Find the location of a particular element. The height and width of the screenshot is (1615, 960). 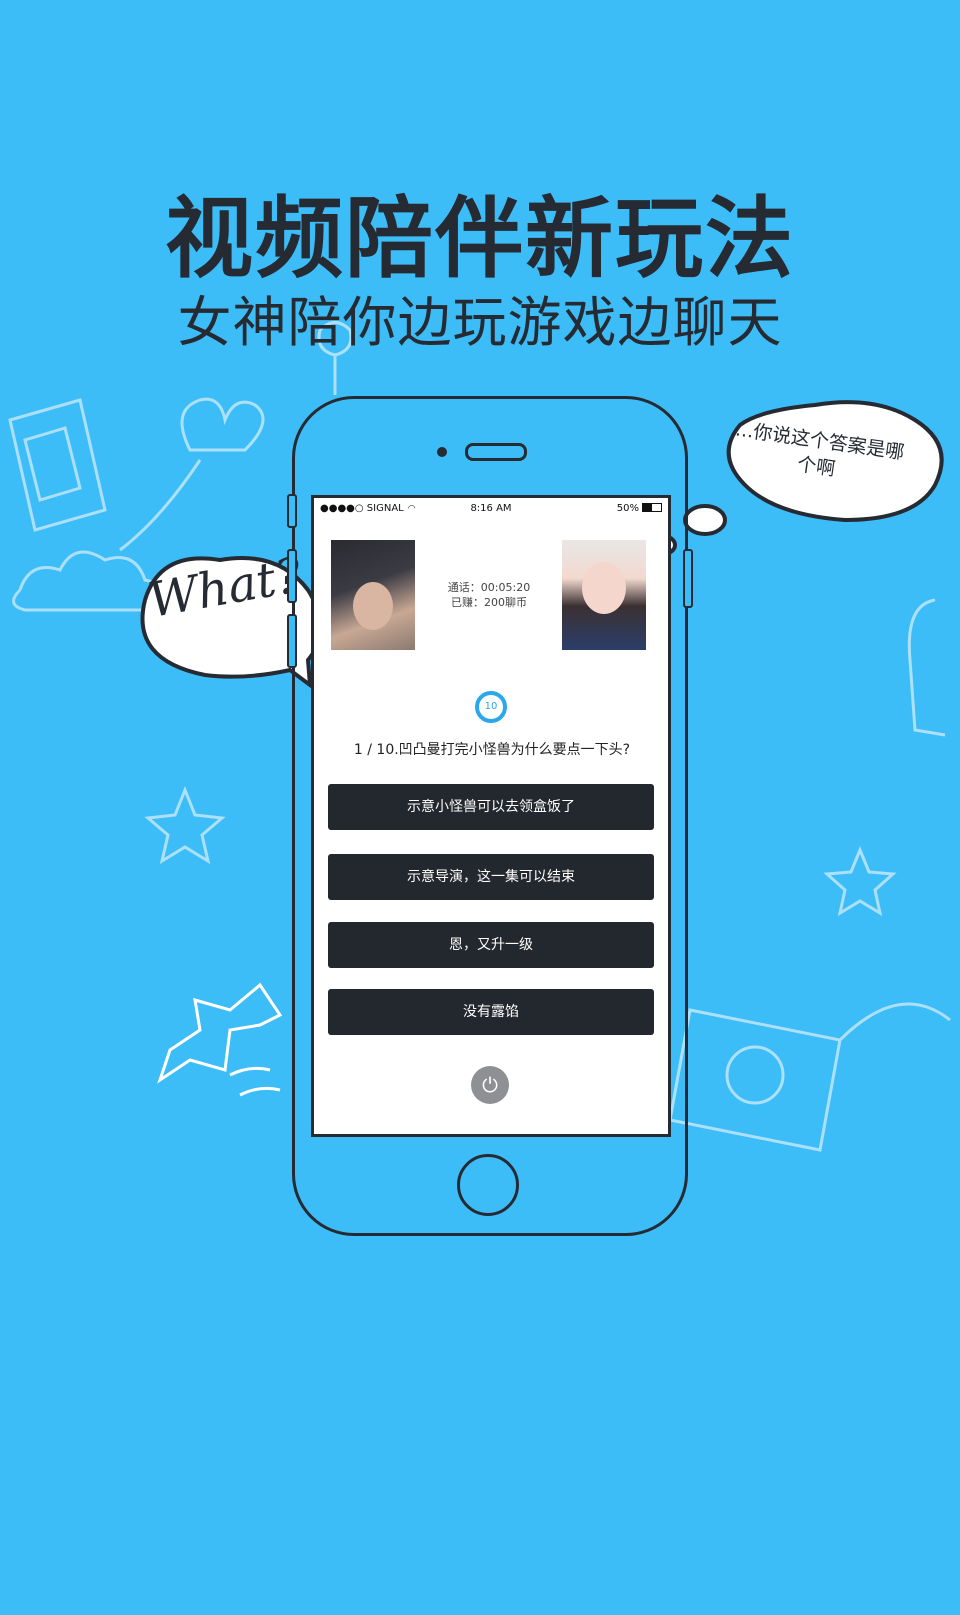

countdown-timer: 10 is located at coordinates (491, 707).